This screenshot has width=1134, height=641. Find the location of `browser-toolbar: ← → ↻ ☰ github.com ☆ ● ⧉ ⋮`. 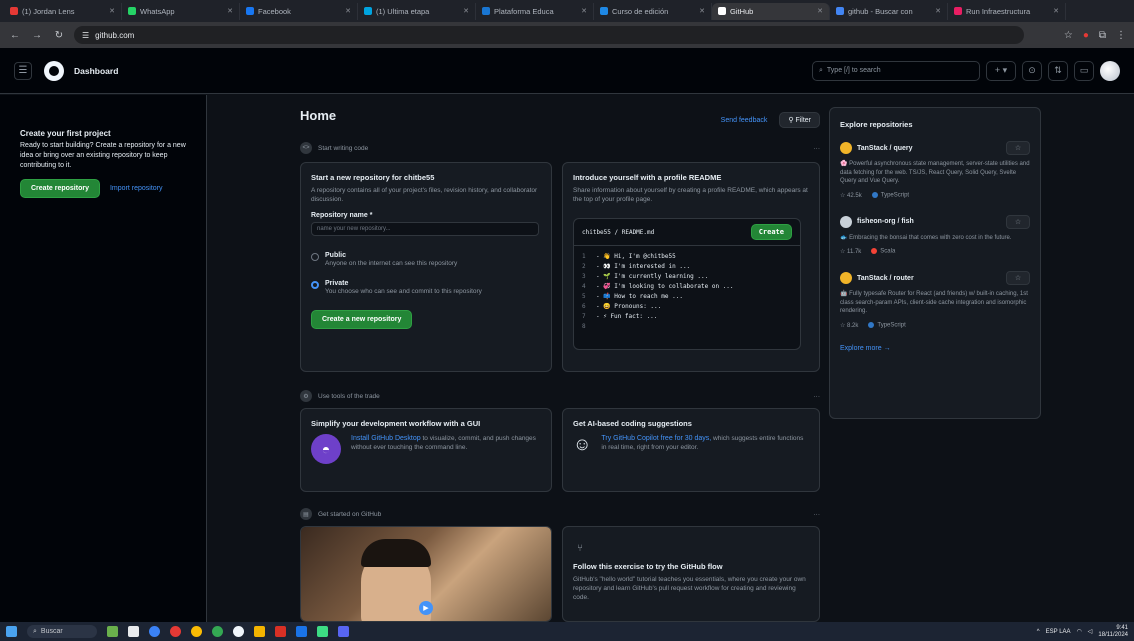

browser-toolbar: ← → ↻ ☰ github.com ☆ ● ⧉ ⋮ is located at coordinates (567, 35).